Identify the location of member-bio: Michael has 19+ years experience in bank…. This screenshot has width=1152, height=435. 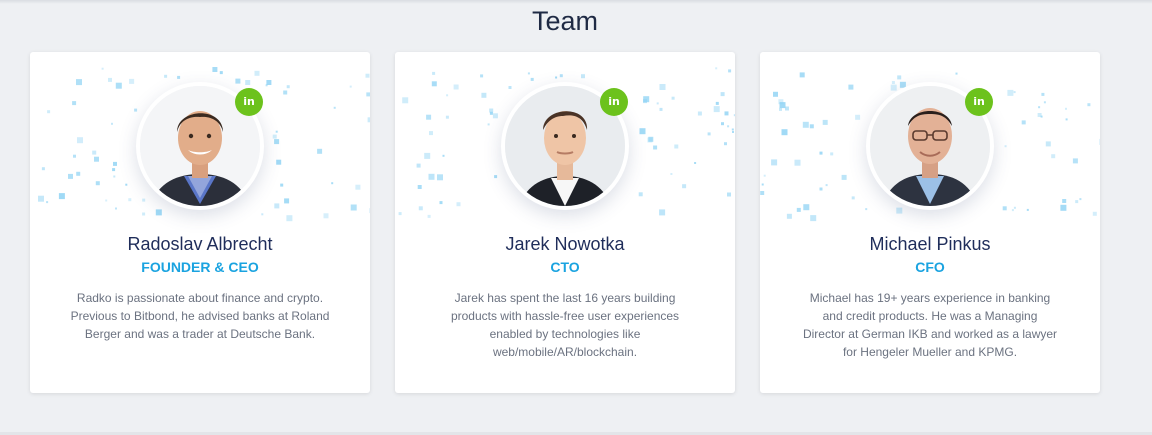
(930, 325).